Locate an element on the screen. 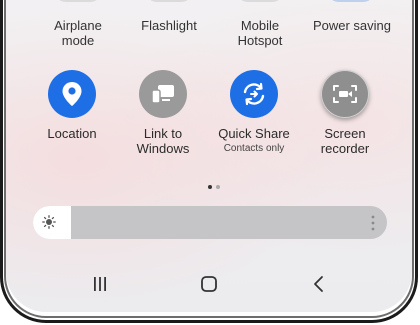  link-to-windows-icon is located at coordinates (162, 94).